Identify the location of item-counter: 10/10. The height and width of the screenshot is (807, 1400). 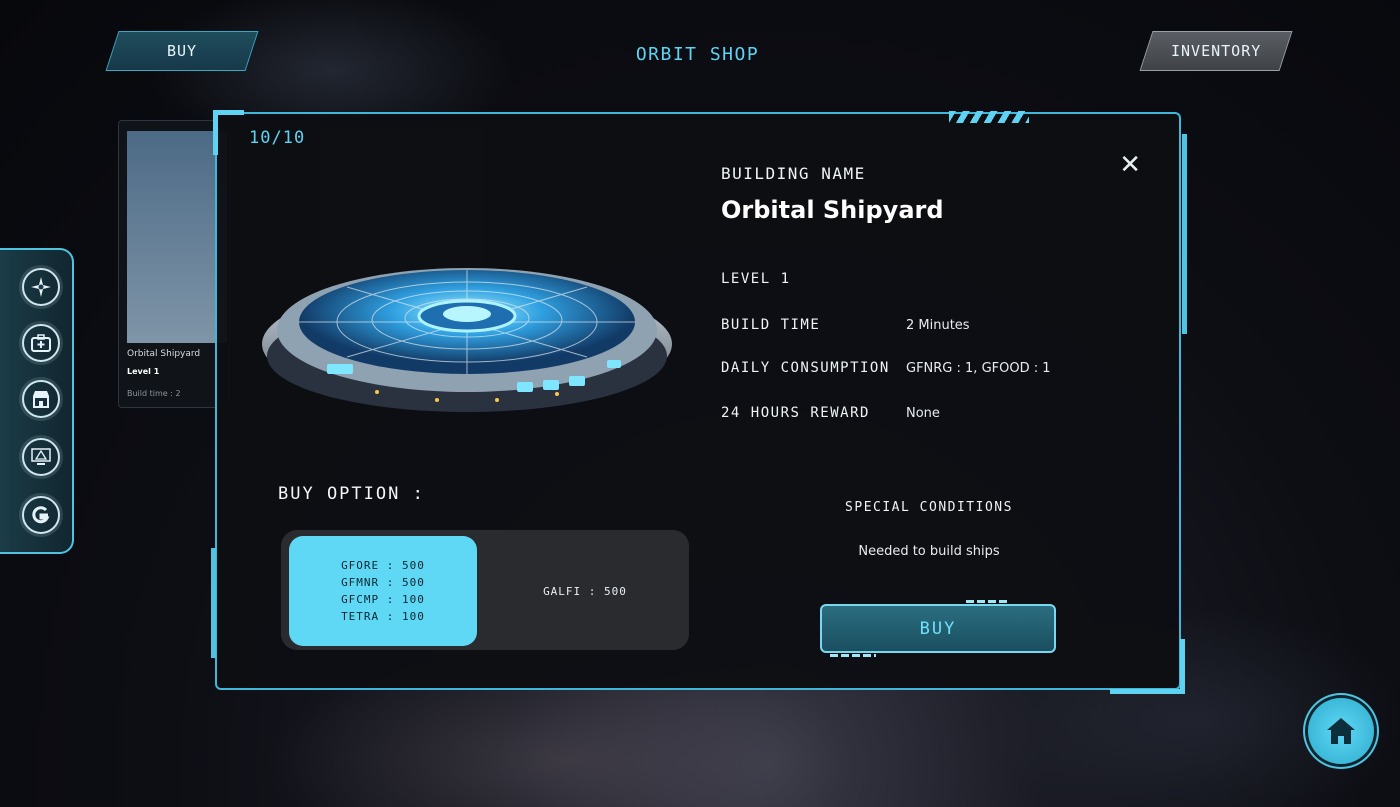
(277, 138).